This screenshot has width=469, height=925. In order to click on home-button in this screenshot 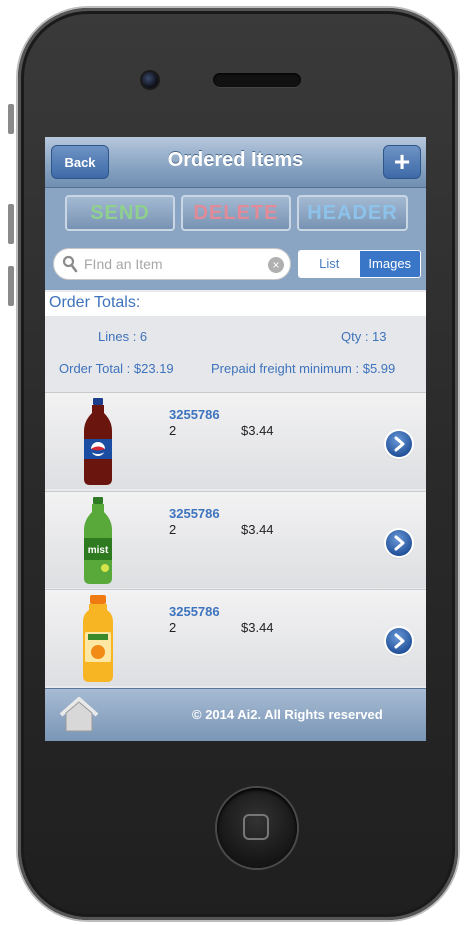, I will do `click(257, 828)`.